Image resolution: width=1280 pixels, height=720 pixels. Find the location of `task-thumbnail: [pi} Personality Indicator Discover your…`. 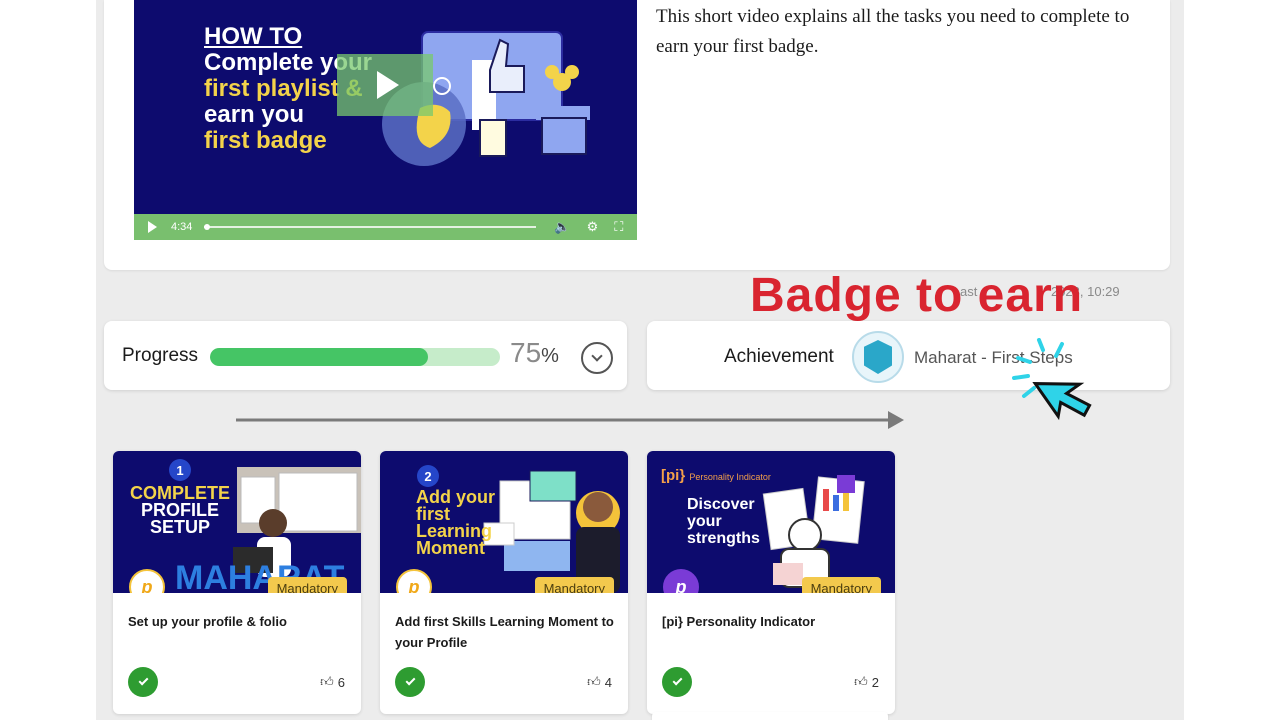

task-thumbnail: [pi} Personality Indicator Discover your… is located at coordinates (771, 522).